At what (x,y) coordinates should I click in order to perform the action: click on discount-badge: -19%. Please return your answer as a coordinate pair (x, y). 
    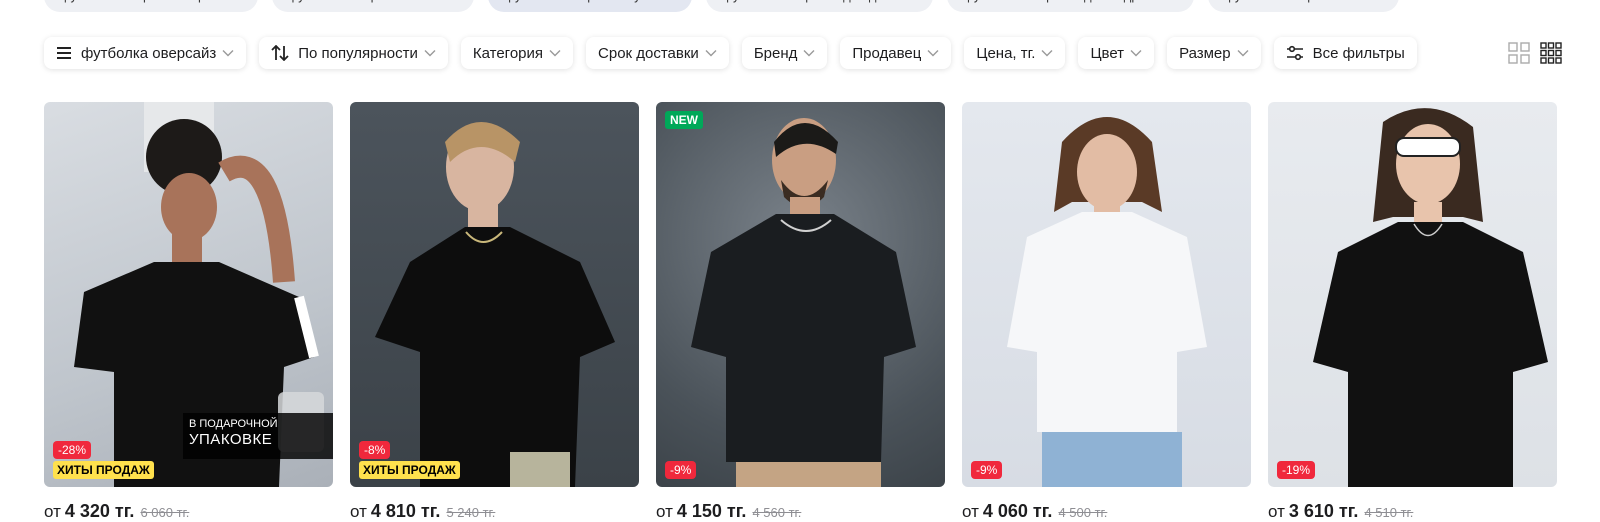
    Looking at the image, I should click on (1296, 470).